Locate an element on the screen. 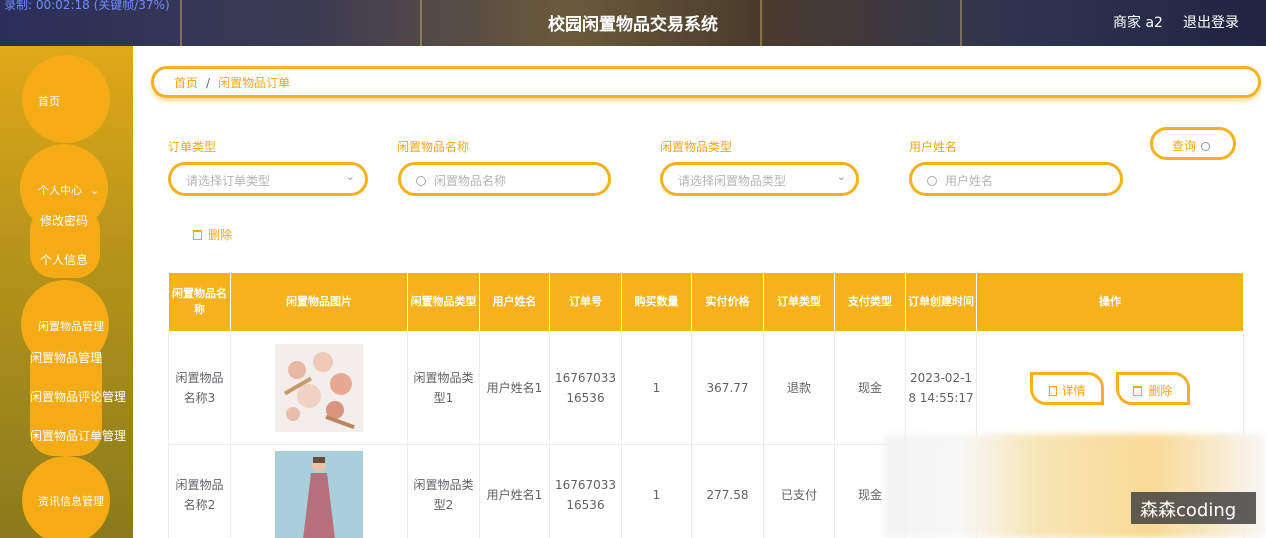 Image resolution: width=1266 pixels, height=538 pixels. query-button: 查询 is located at coordinates (1193, 143).